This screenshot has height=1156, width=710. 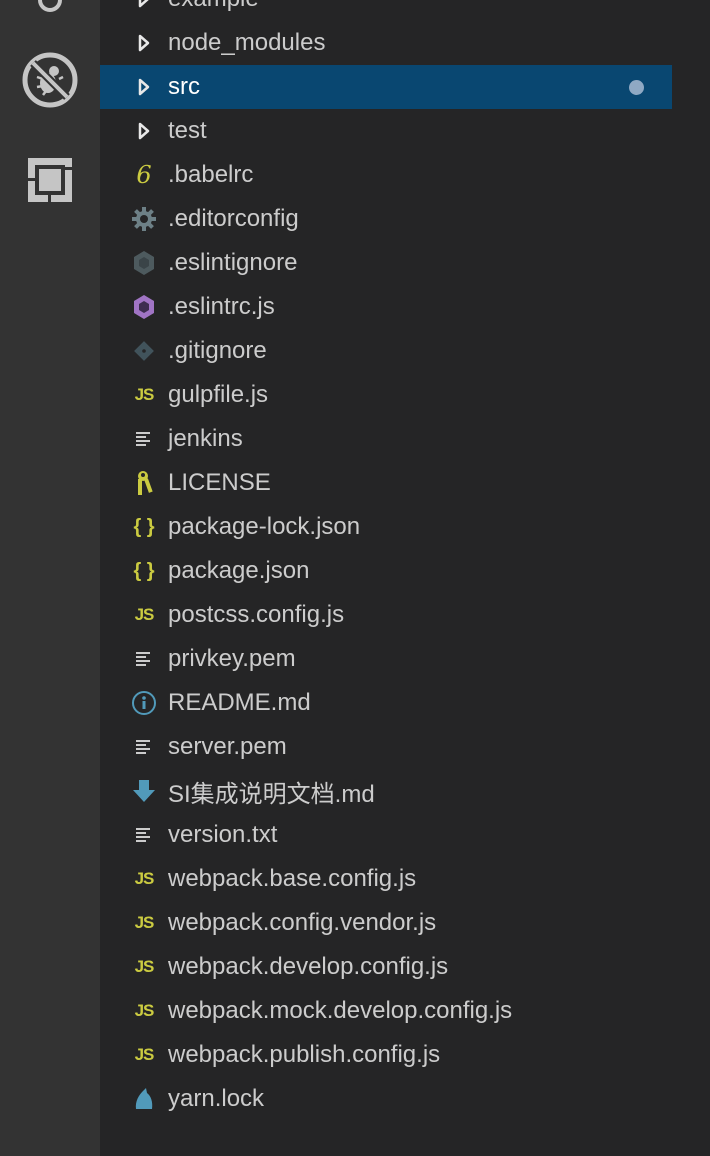 I want to click on file-item-webpack-config-vendor-js: JS webpack.config.vendor.js, so click(x=386, y=923).